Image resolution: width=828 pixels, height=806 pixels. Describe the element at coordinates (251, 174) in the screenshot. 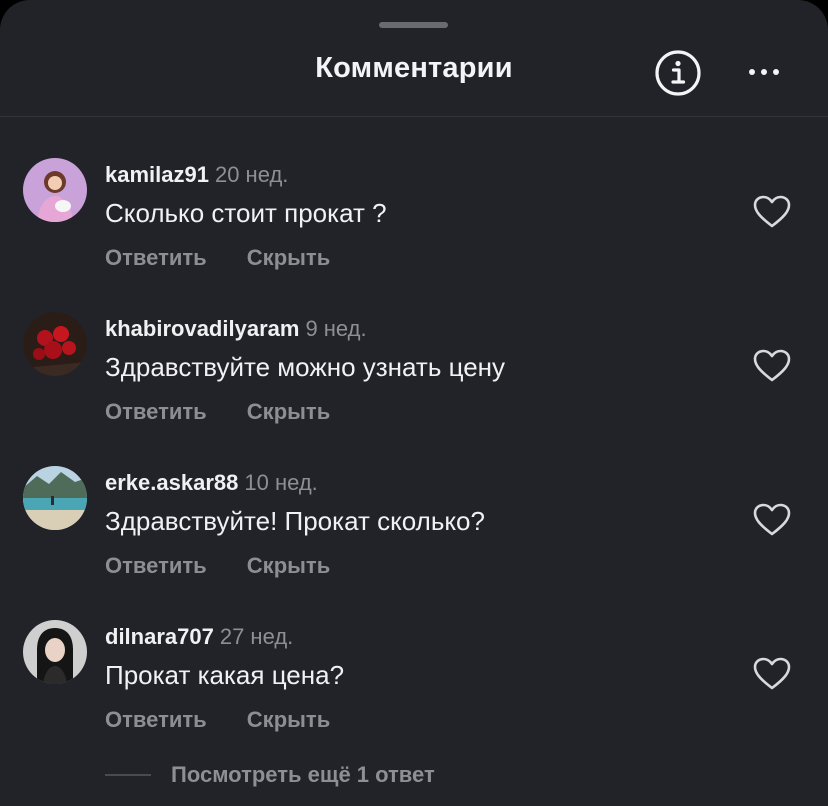

I see `timestamp: 20 нед.` at that location.